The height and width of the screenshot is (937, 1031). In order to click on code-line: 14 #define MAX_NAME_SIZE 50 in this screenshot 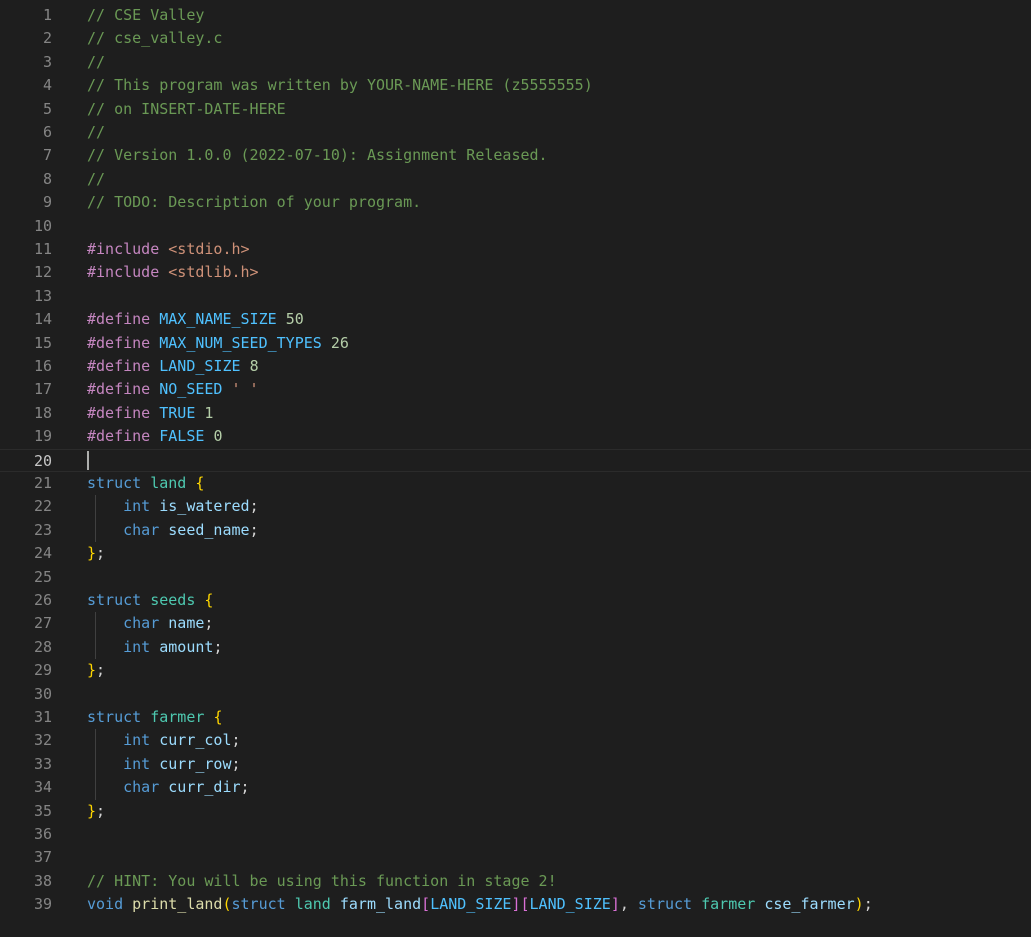, I will do `click(515, 319)`.